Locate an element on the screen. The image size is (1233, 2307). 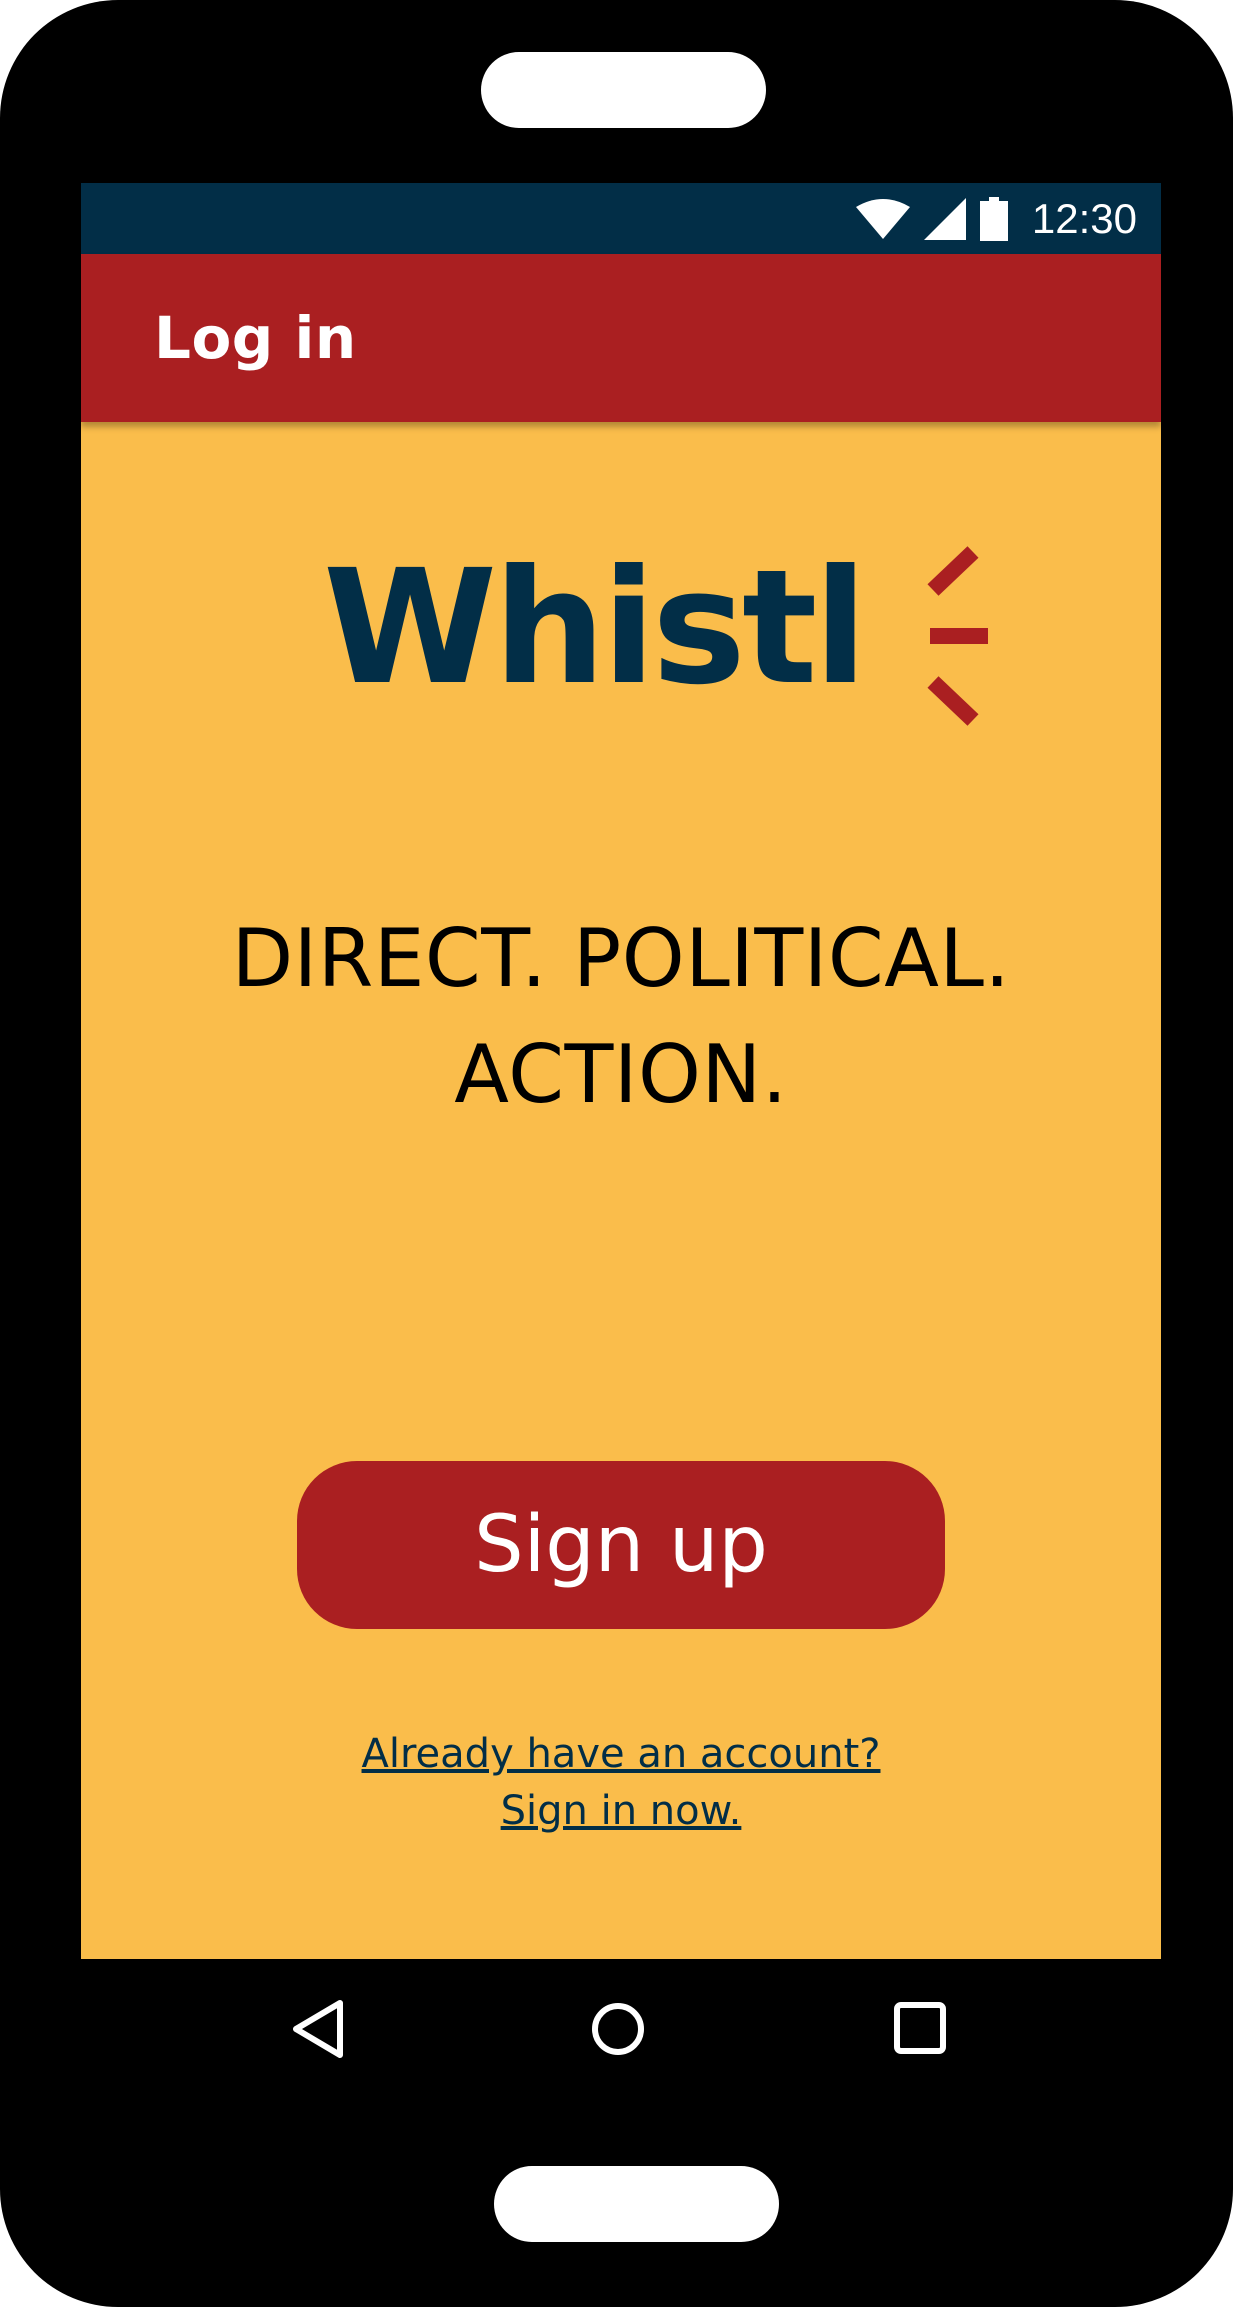
tagline: DIRECT. POLITICAL. ACTION. is located at coordinates (621, 1017).